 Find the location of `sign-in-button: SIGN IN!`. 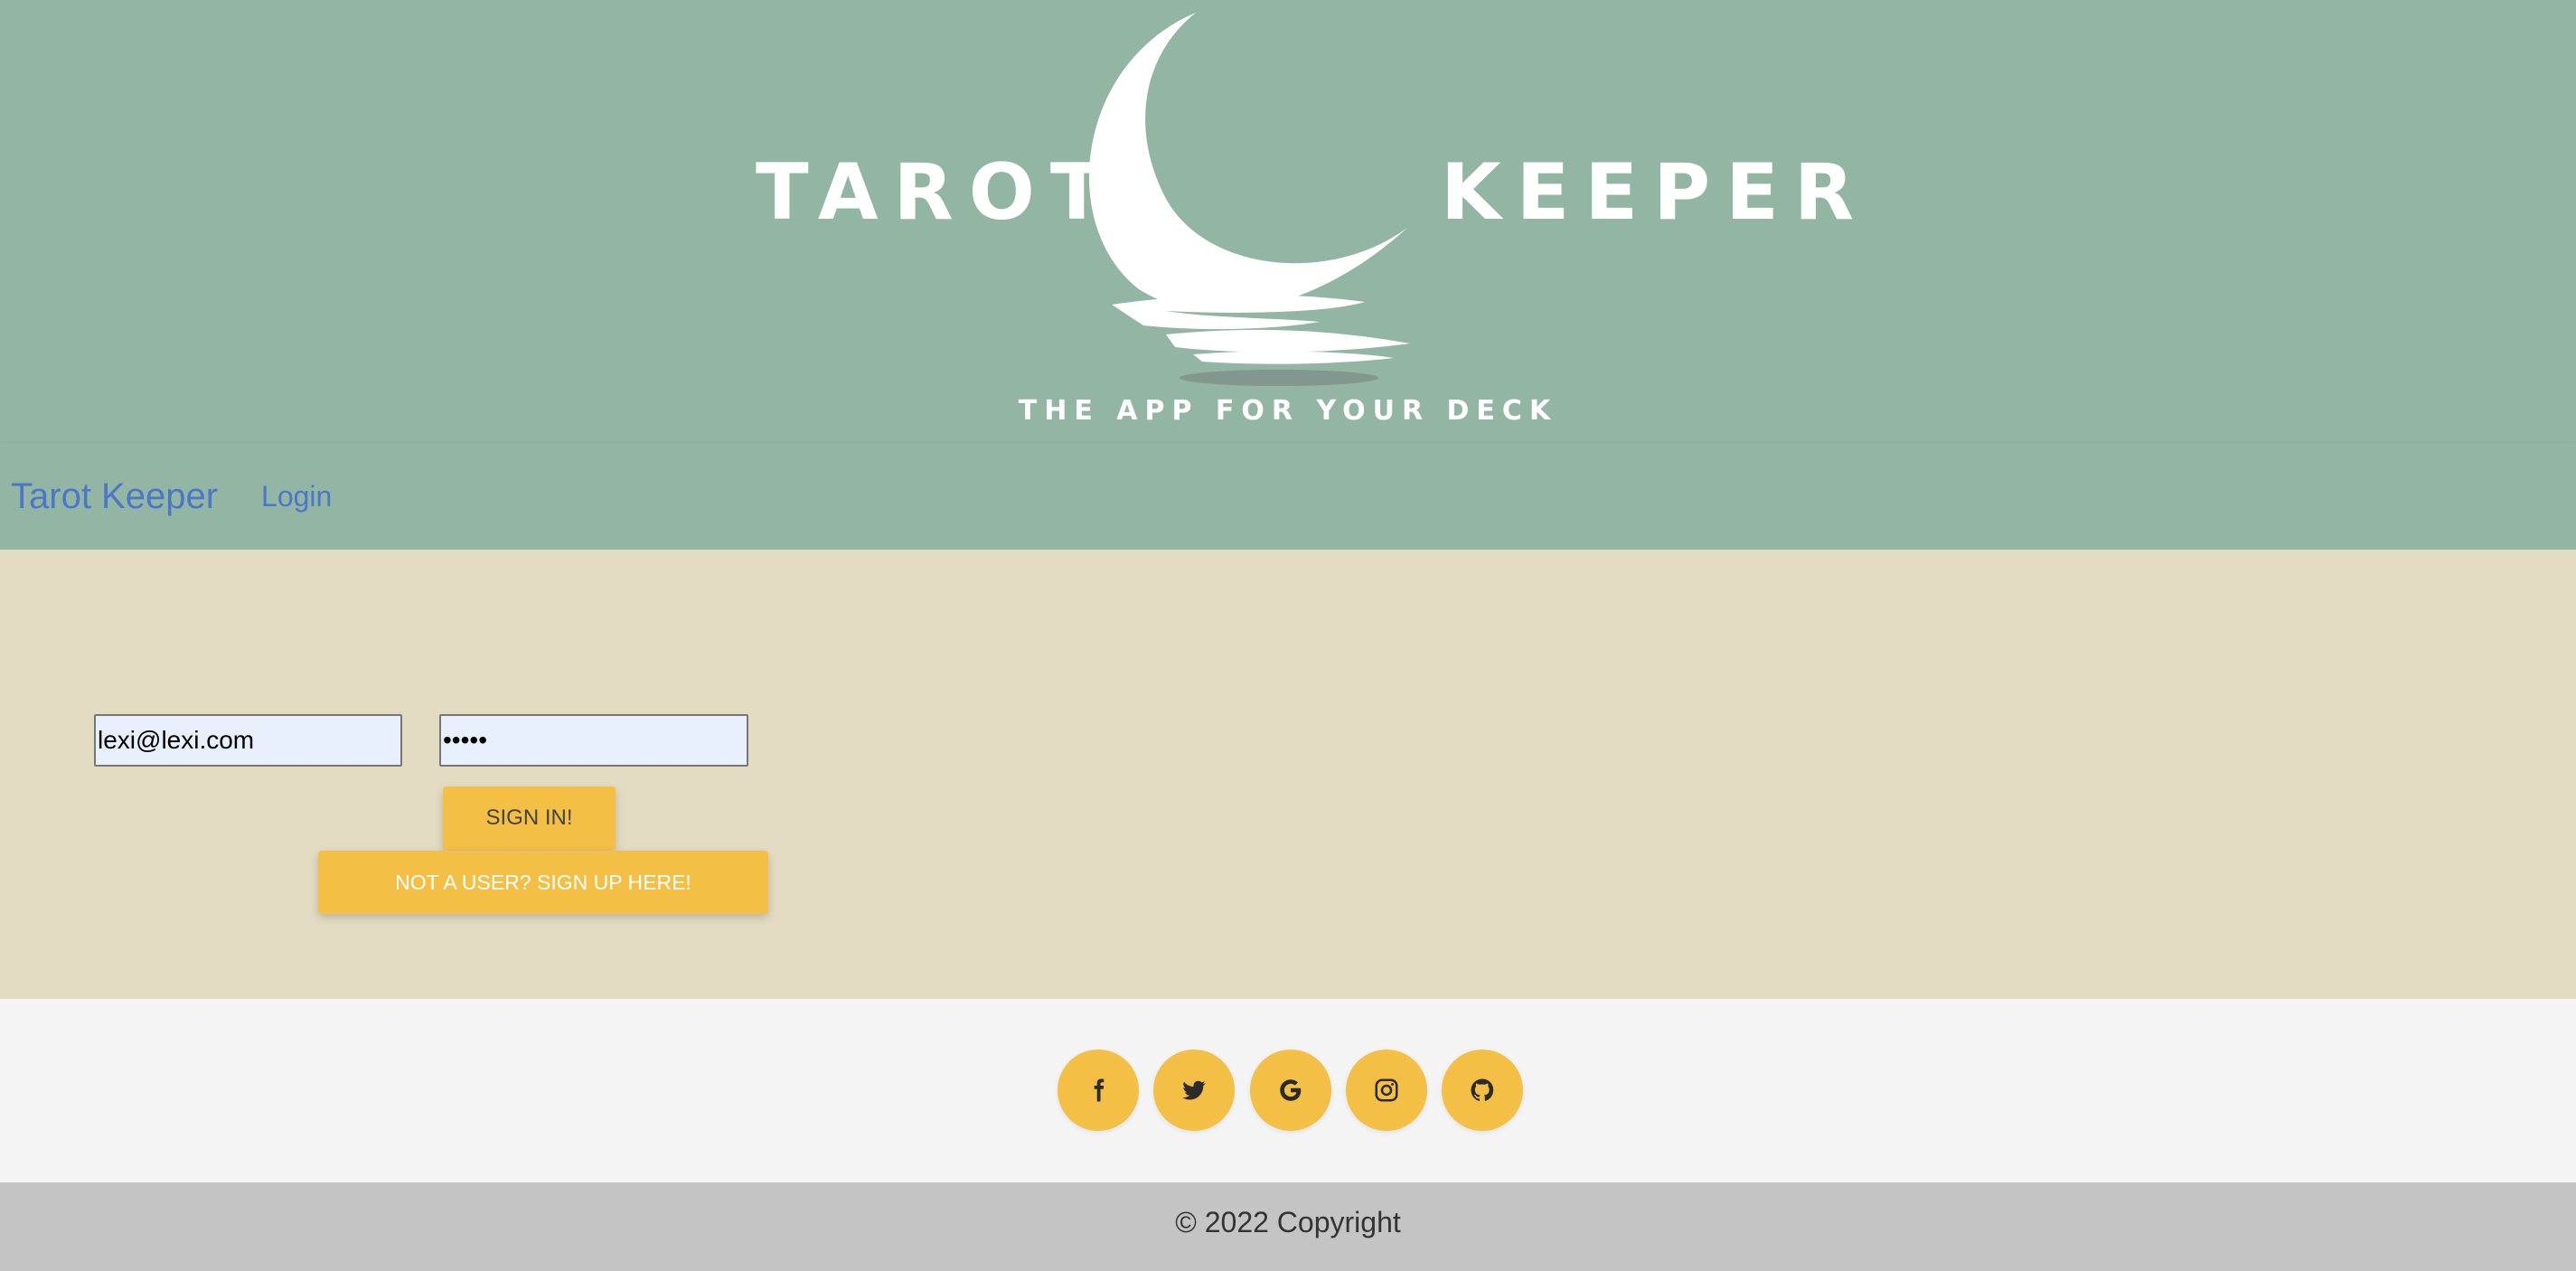

sign-in-button: SIGN IN! is located at coordinates (529, 818).